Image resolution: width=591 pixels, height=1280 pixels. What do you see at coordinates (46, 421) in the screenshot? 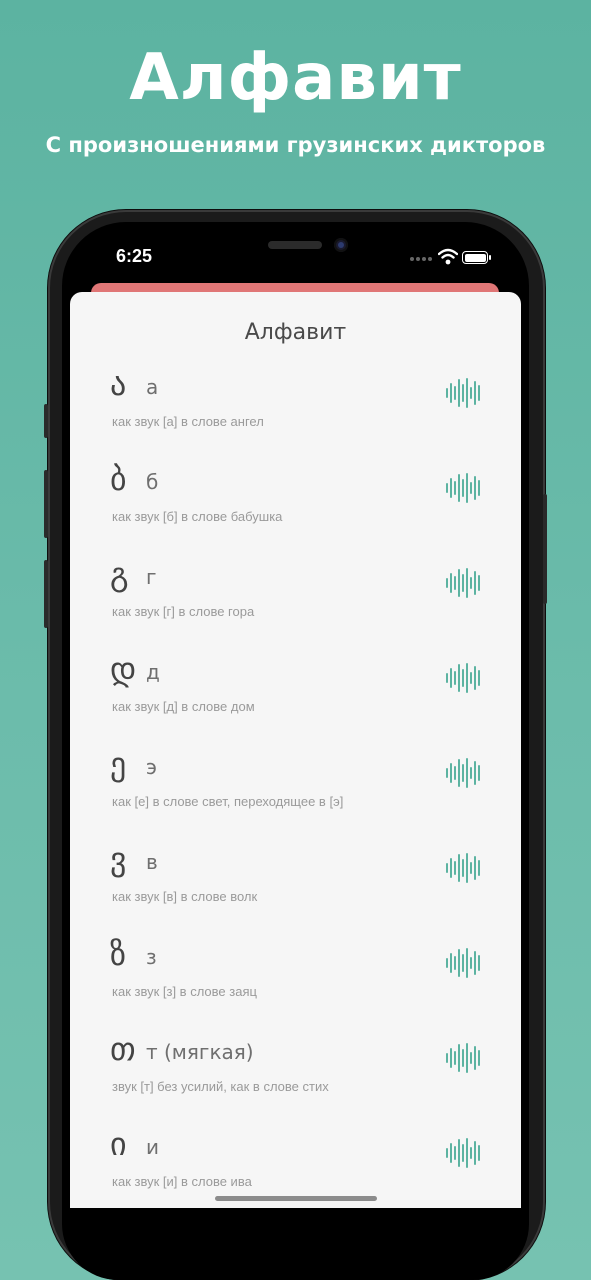
I see `mute-switch` at bounding box center [46, 421].